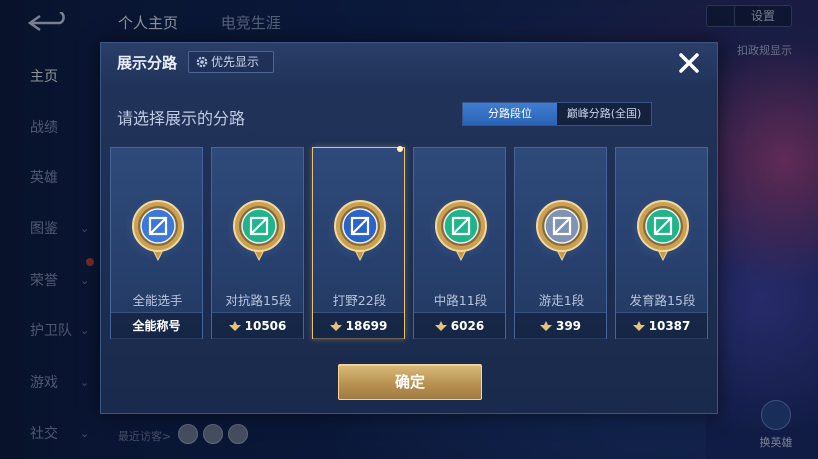 The height and width of the screenshot is (459, 818). I want to click on close-icon, so click(689, 63).